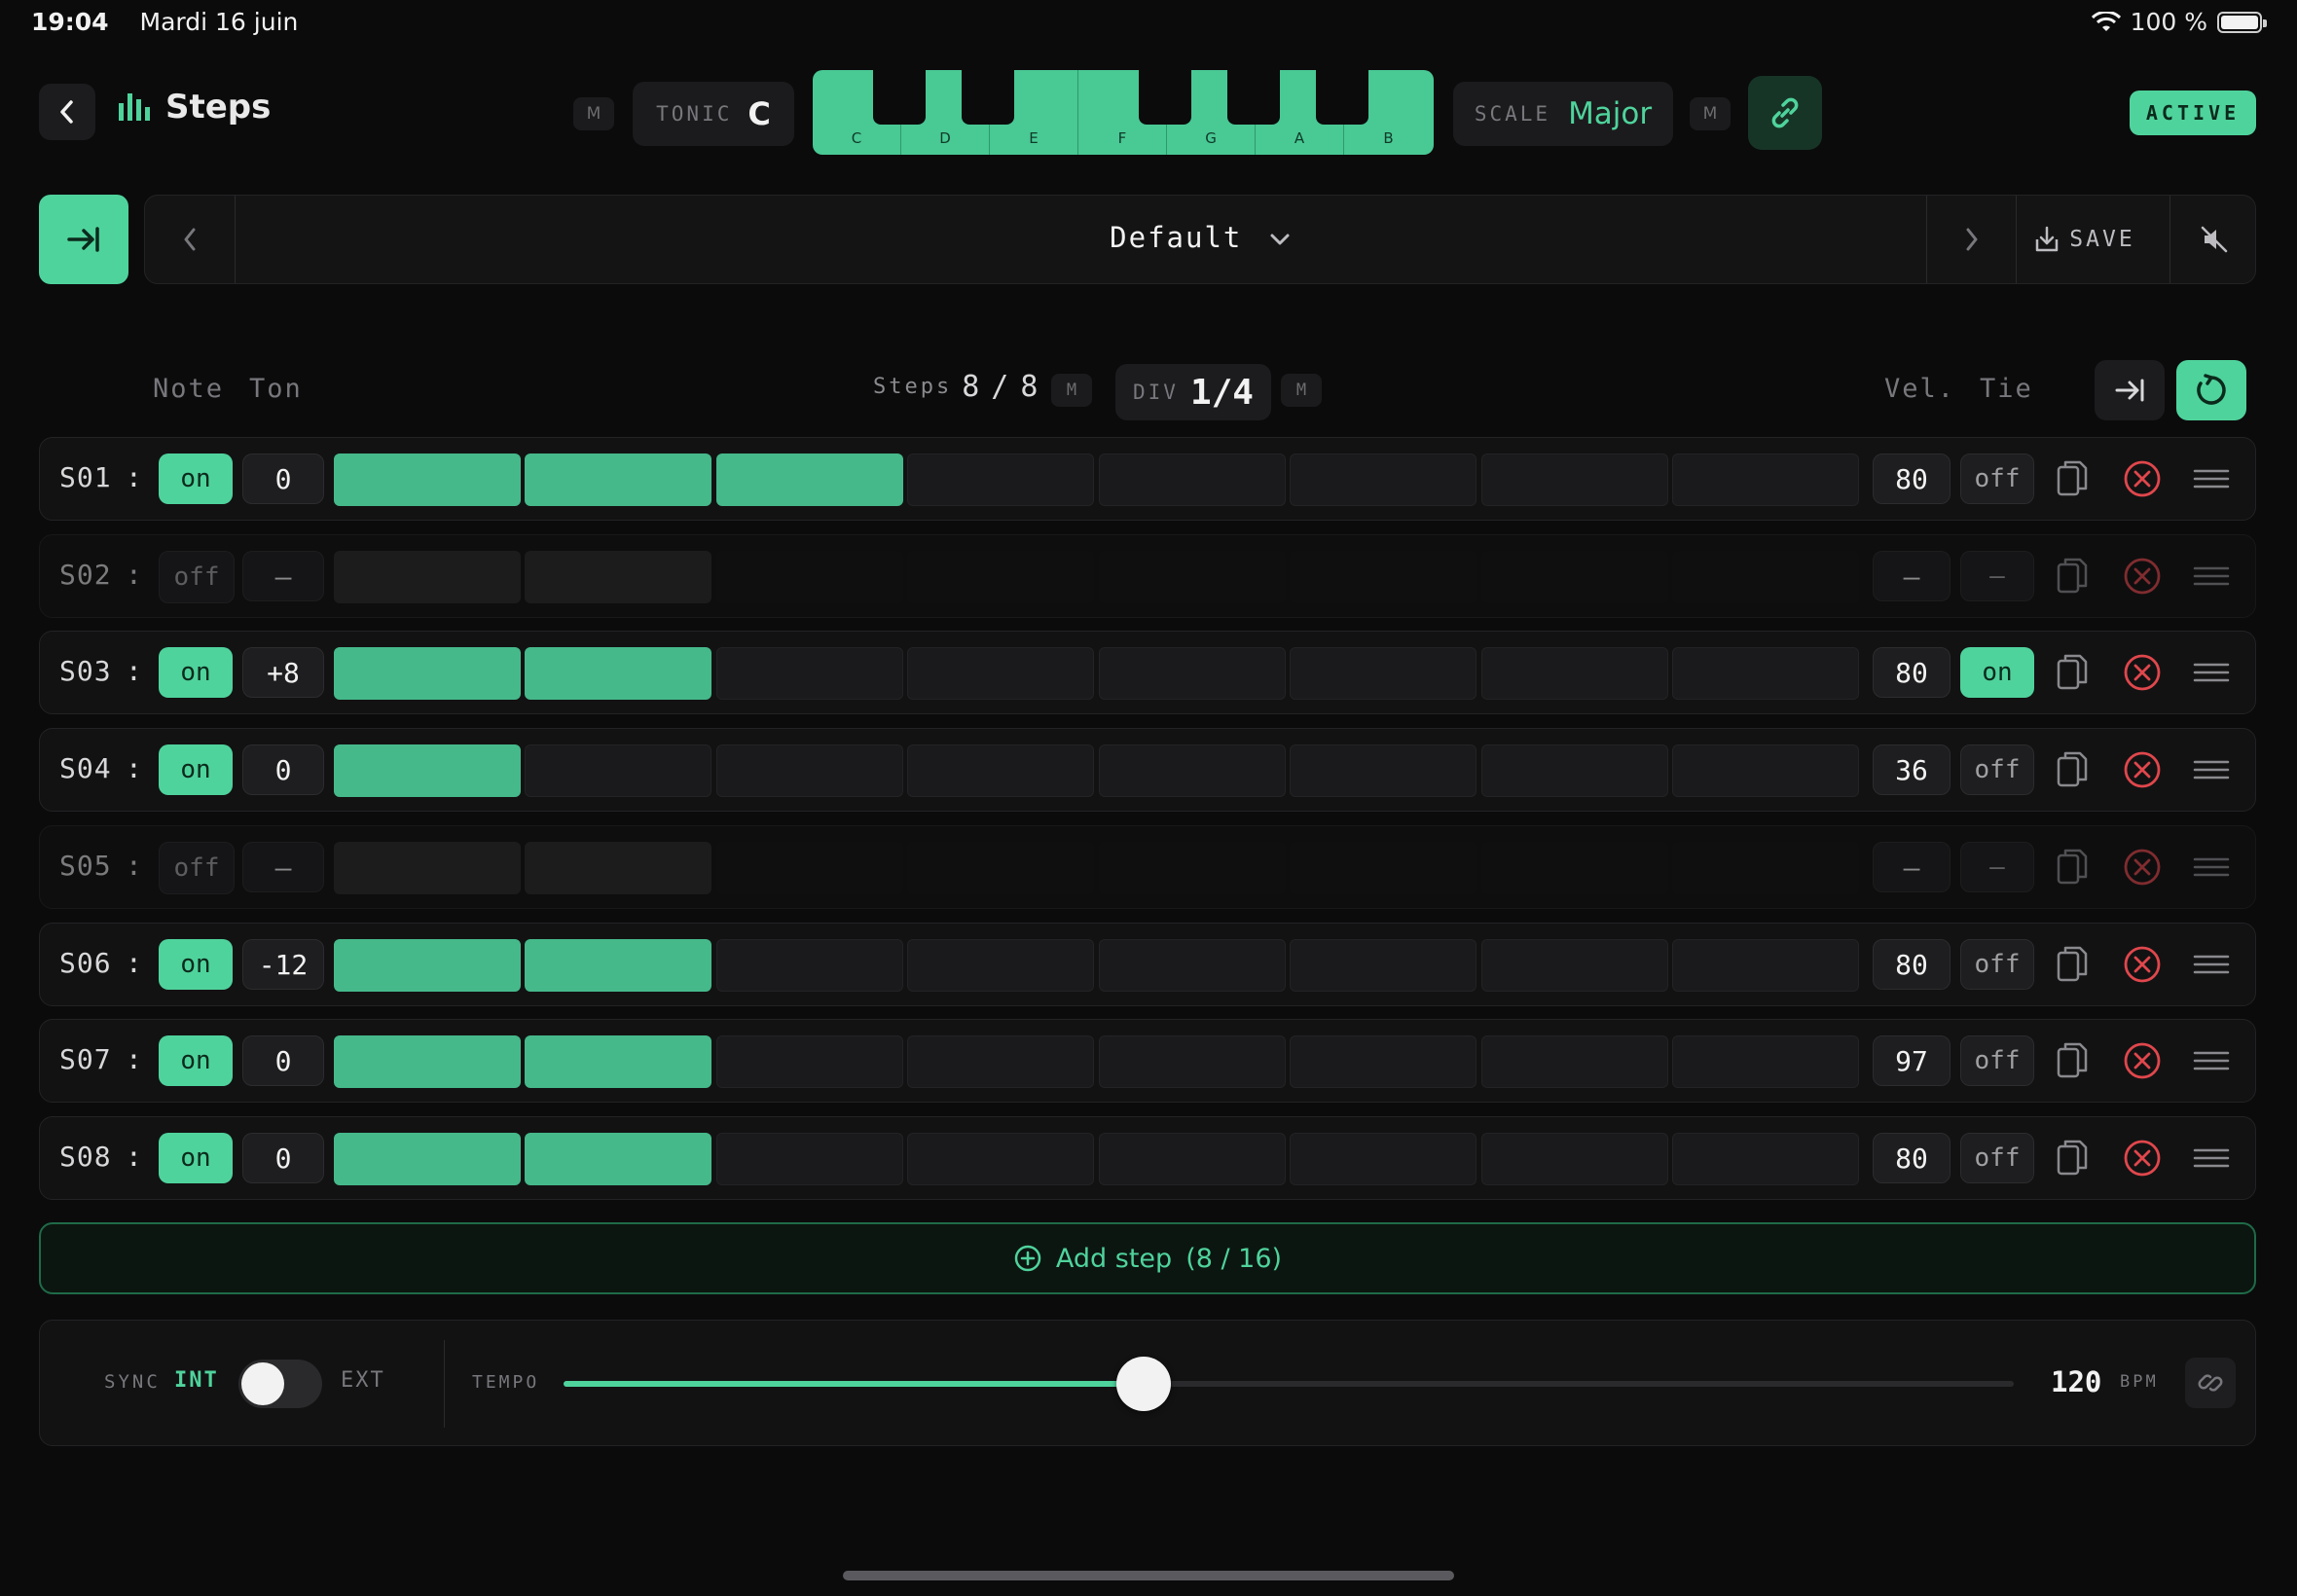 Image resolution: width=2297 pixels, height=1596 pixels. I want to click on step-on-toggle: off, so click(197, 577).